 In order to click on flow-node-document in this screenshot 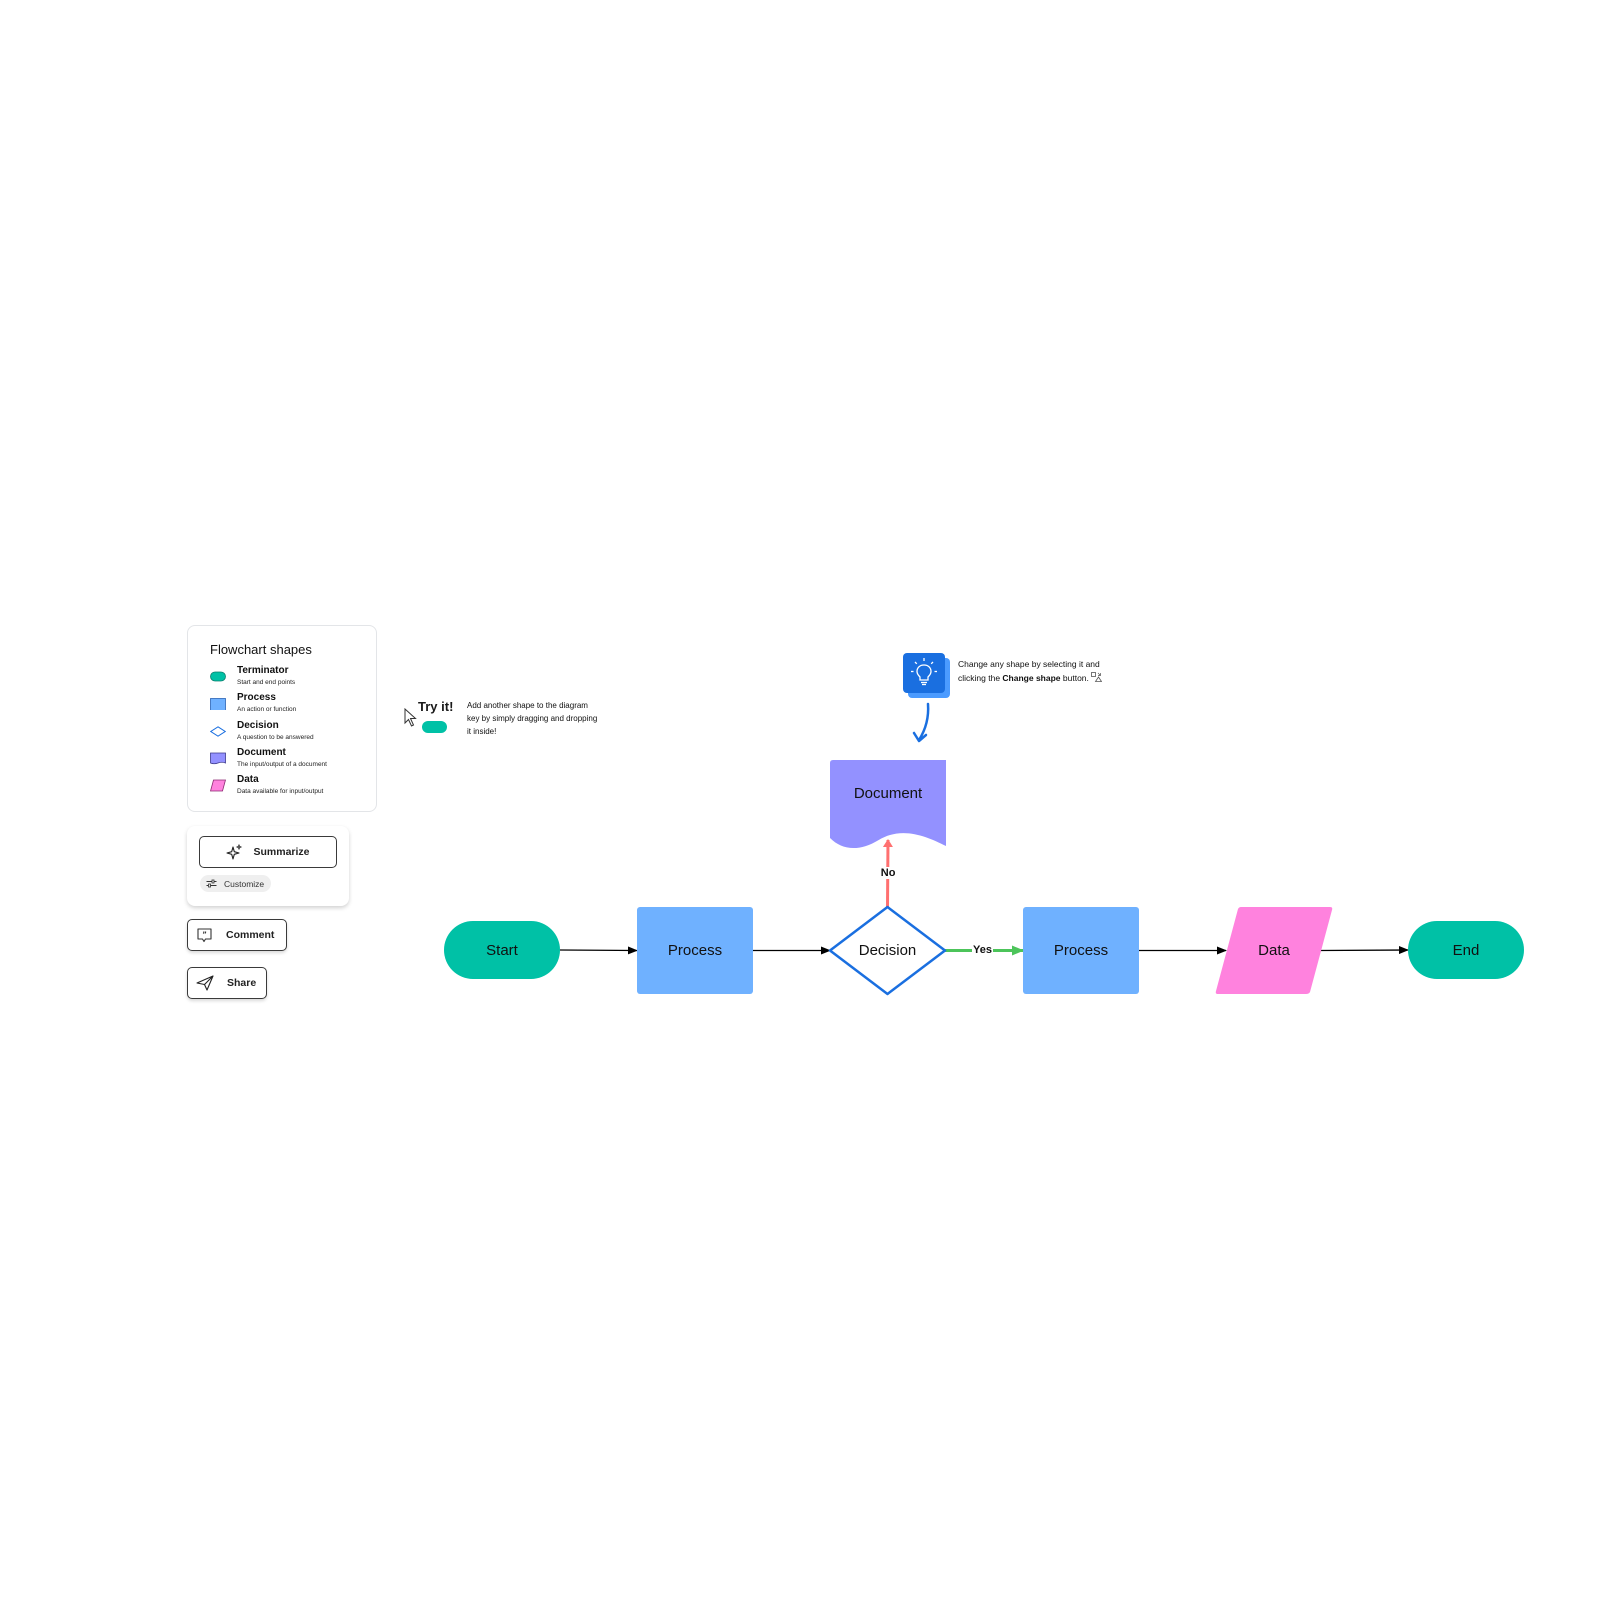, I will do `click(888, 804)`.